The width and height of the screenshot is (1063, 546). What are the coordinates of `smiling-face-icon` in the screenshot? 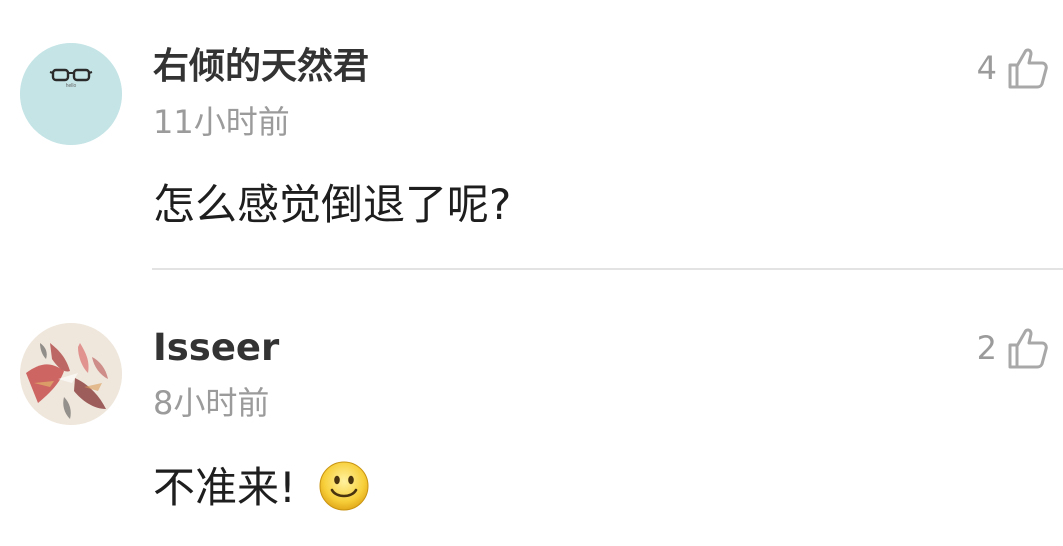 It's located at (344, 486).